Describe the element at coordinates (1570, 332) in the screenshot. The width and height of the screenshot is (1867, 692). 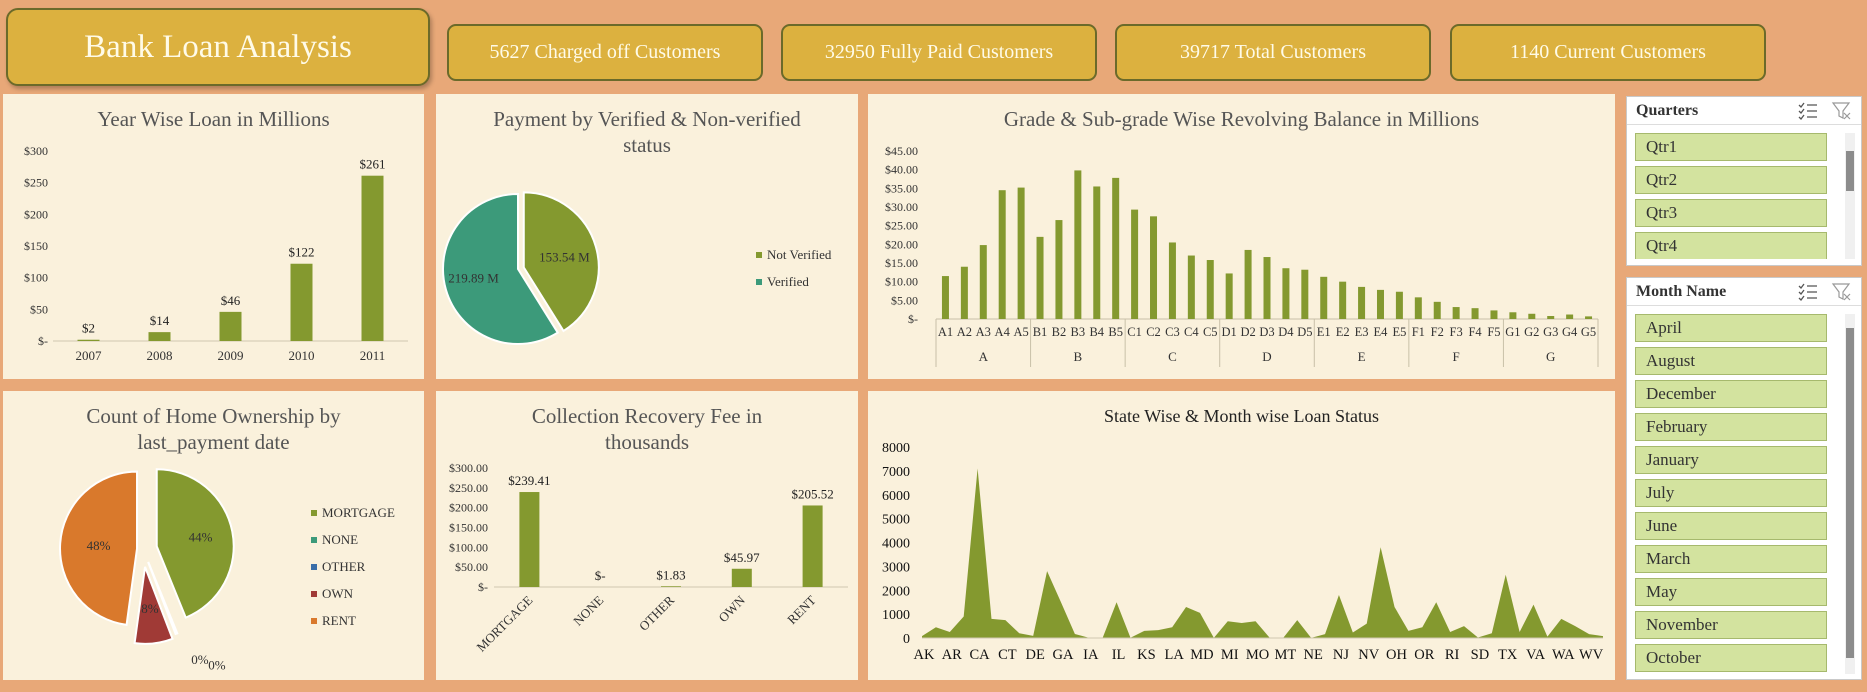
I see `x-tick-label: G4` at that location.